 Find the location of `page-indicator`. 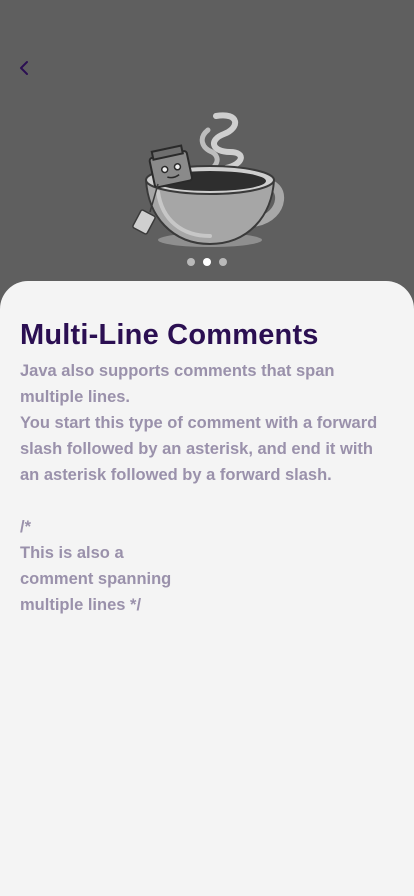

page-indicator is located at coordinates (207, 262).